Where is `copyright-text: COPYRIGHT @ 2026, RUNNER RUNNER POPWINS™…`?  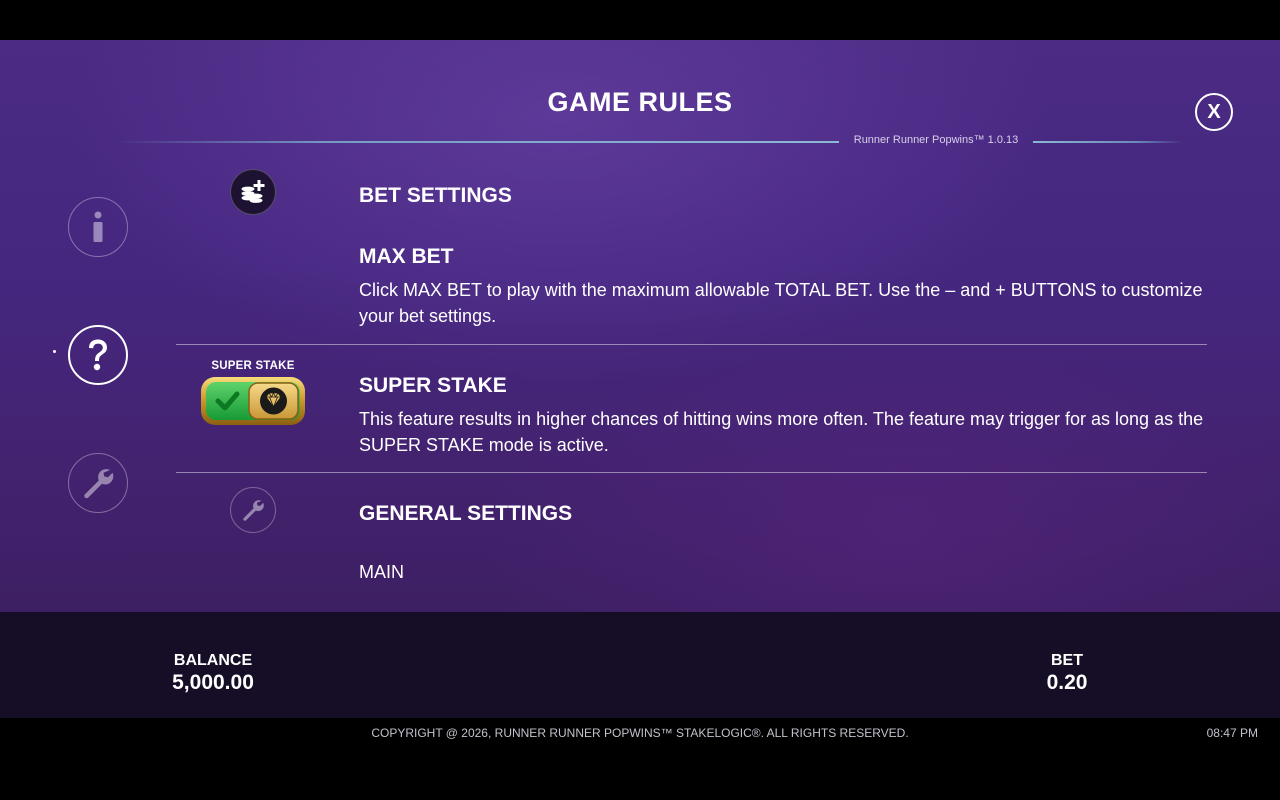 copyright-text: COPYRIGHT @ 2026, RUNNER RUNNER POPWINS™… is located at coordinates (640, 733).